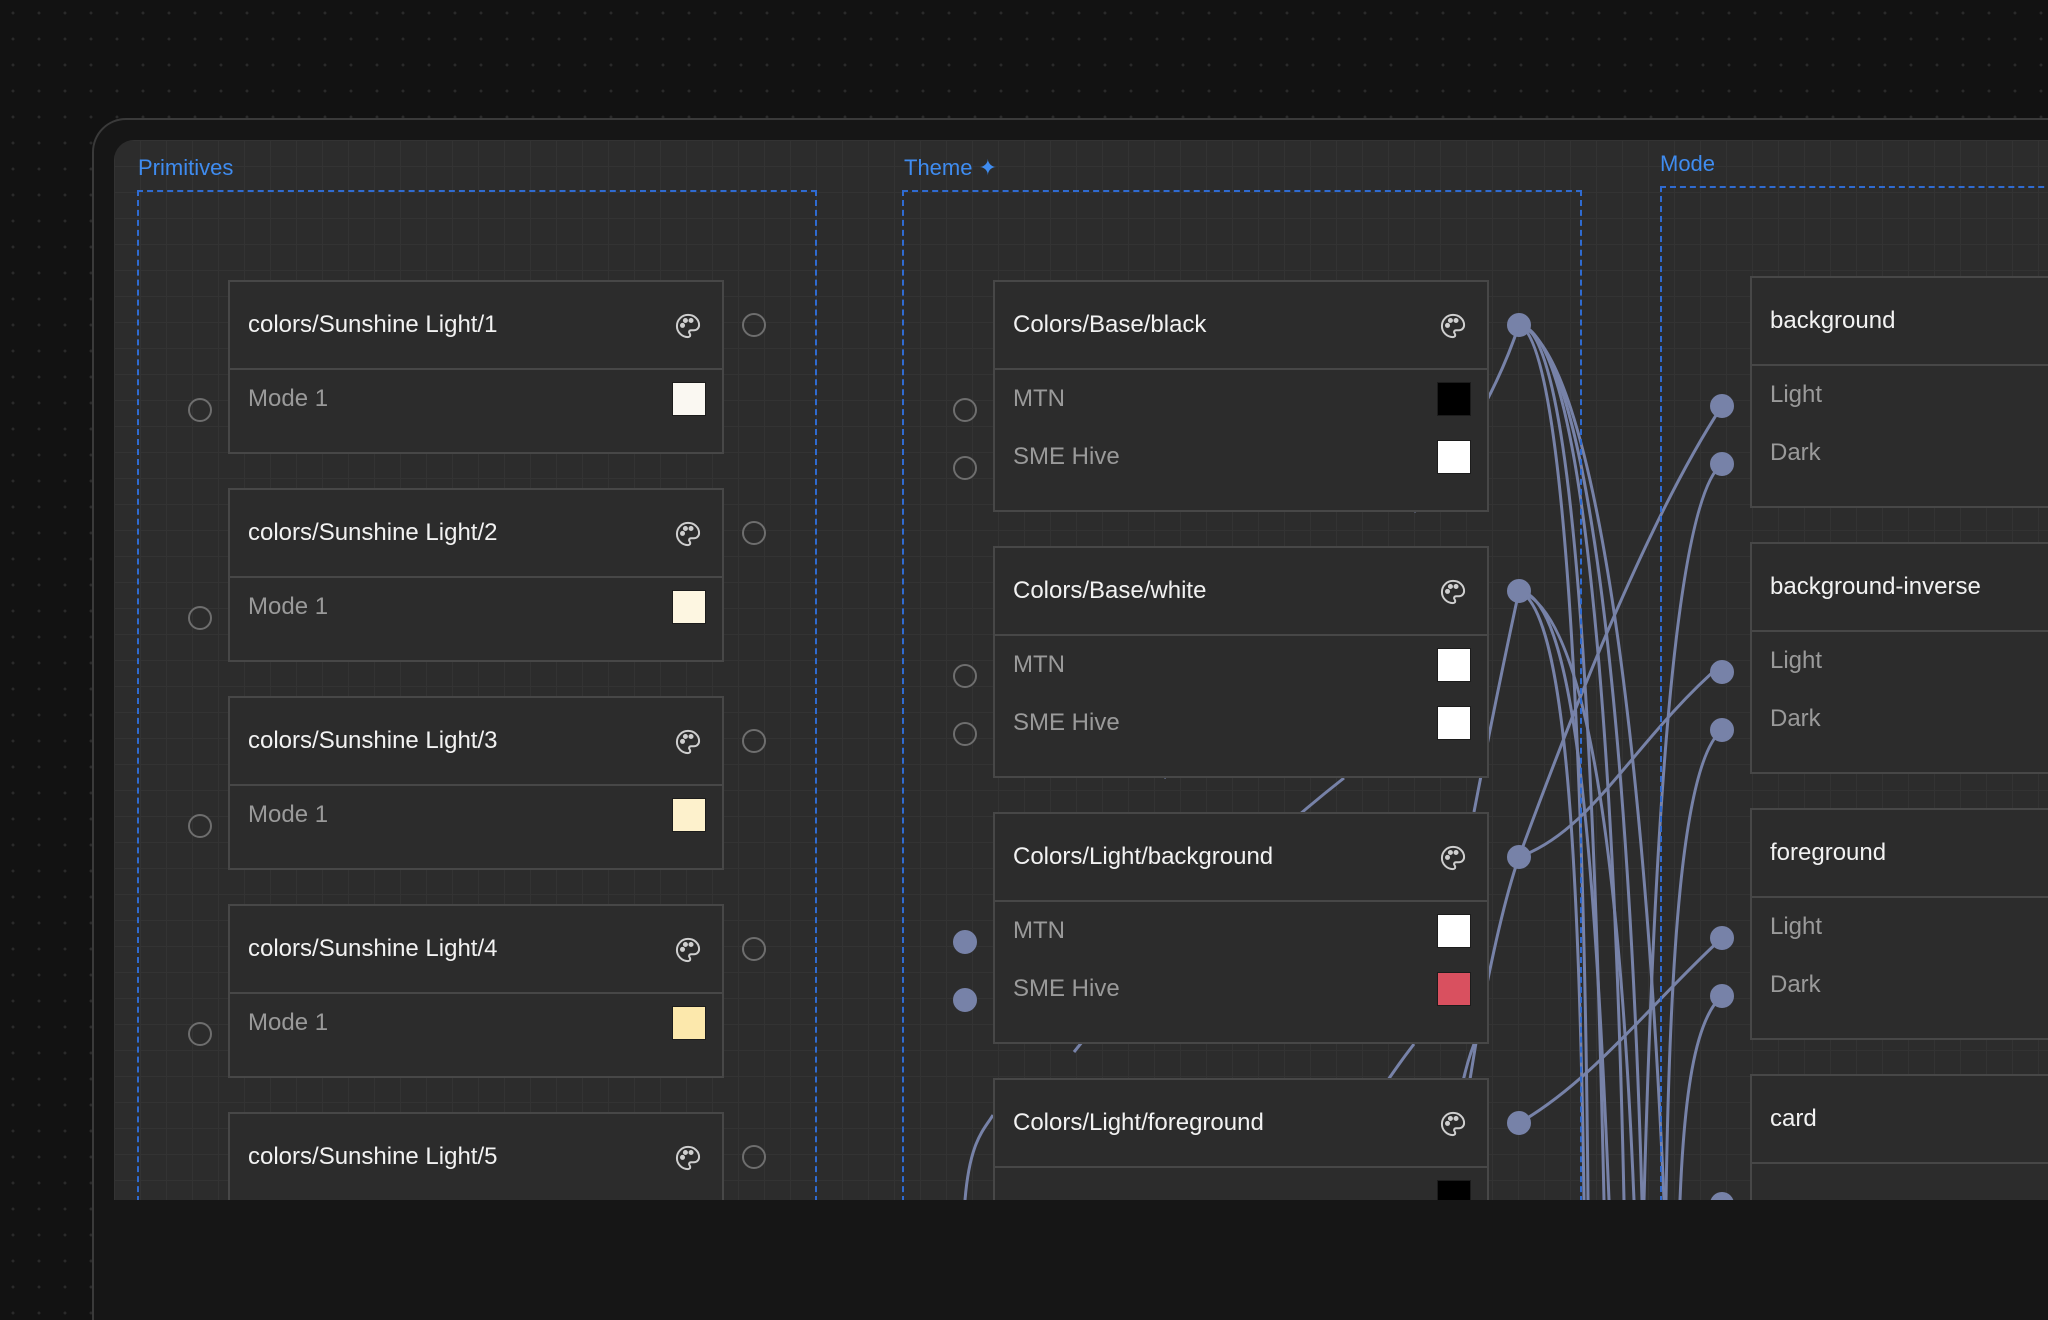 Image resolution: width=2048 pixels, height=1320 pixels. I want to click on variable-card: foreground Light Dark, so click(1899, 924).